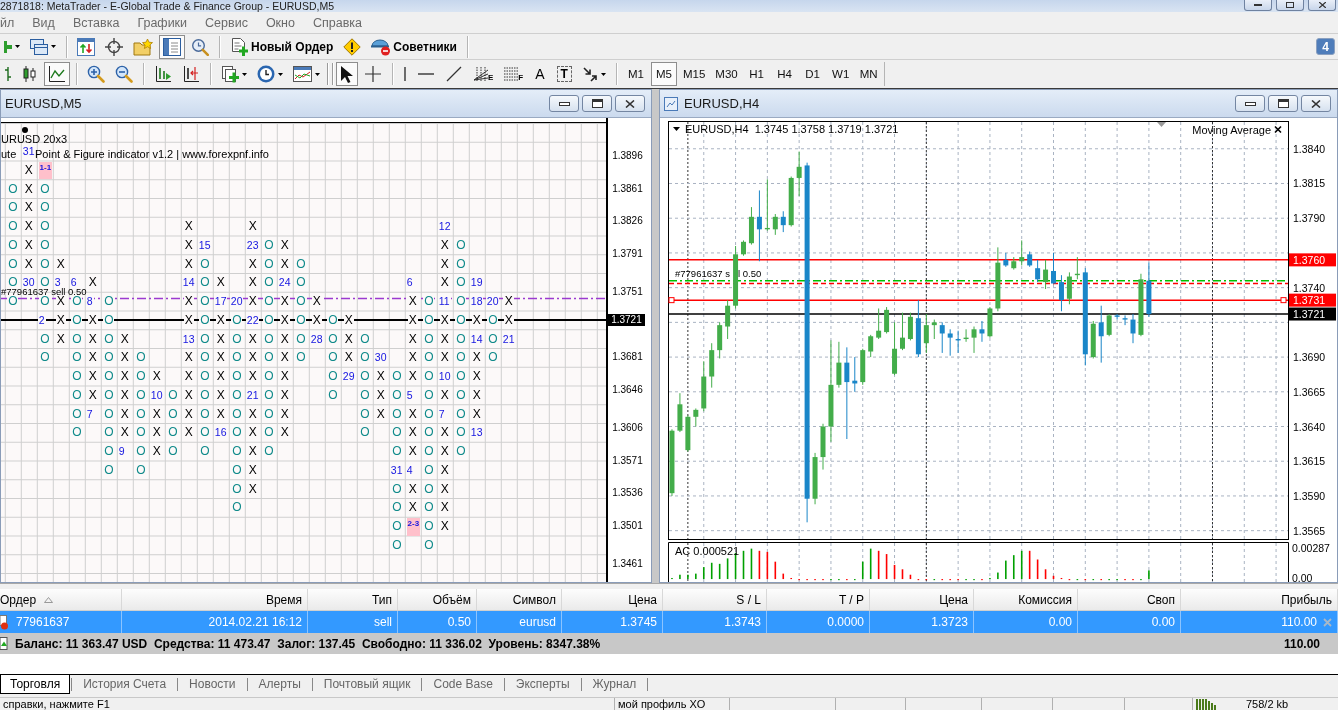 The height and width of the screenshot is (710, 1338). I want to click on column-header: S / L, so click(715, 599).